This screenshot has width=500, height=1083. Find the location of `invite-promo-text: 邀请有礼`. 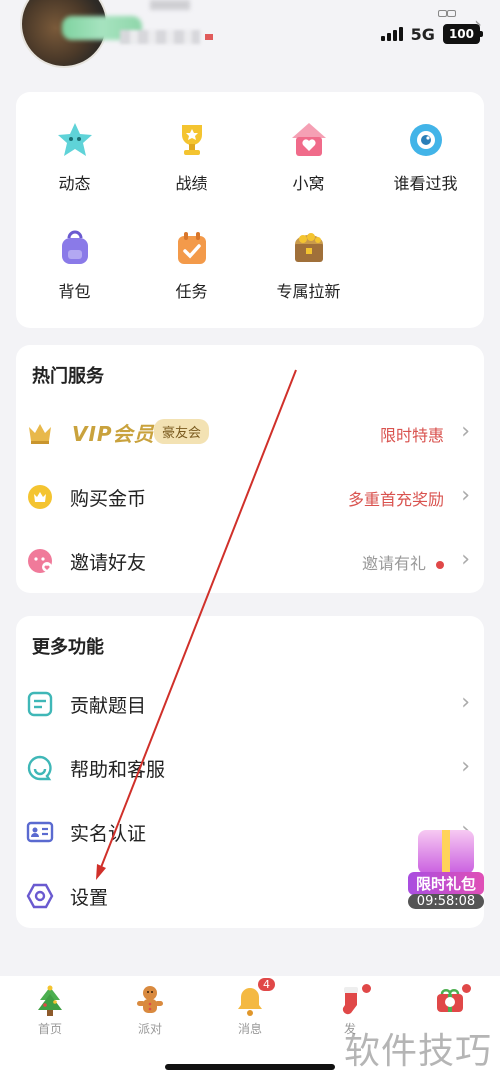

invite-promo-text: 邀请有礼 is located at coordinates (403, 562).